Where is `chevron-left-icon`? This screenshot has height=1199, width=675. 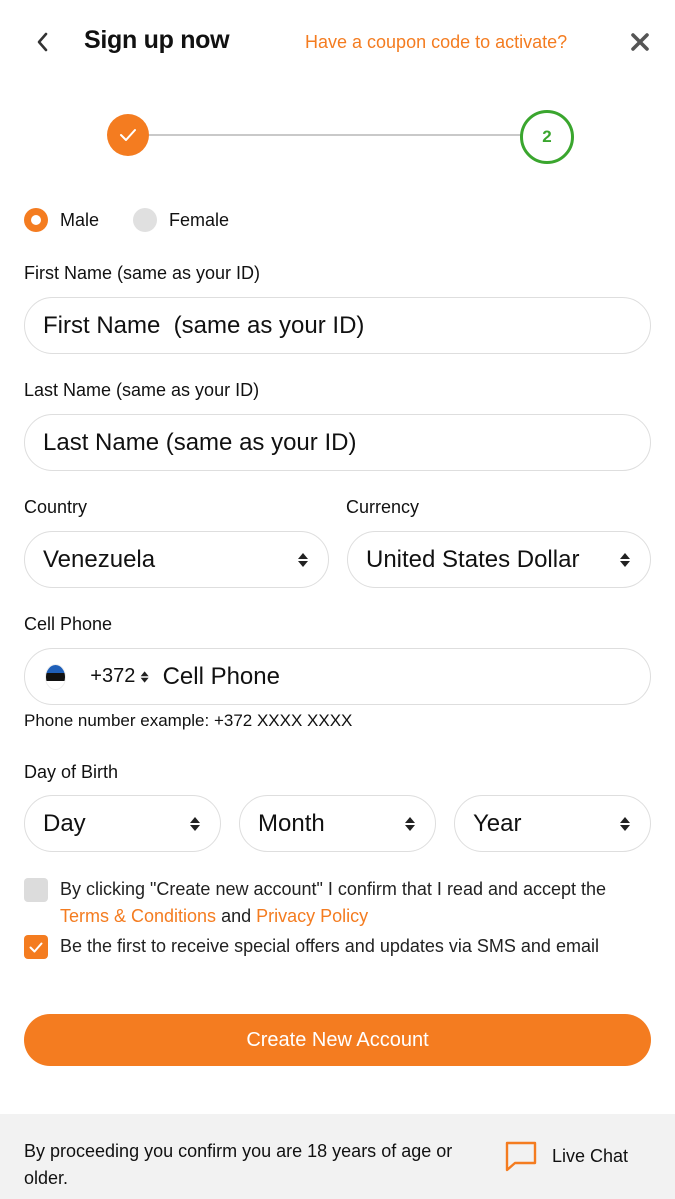 chevron-left-icon is located at coordinates (42, 42).